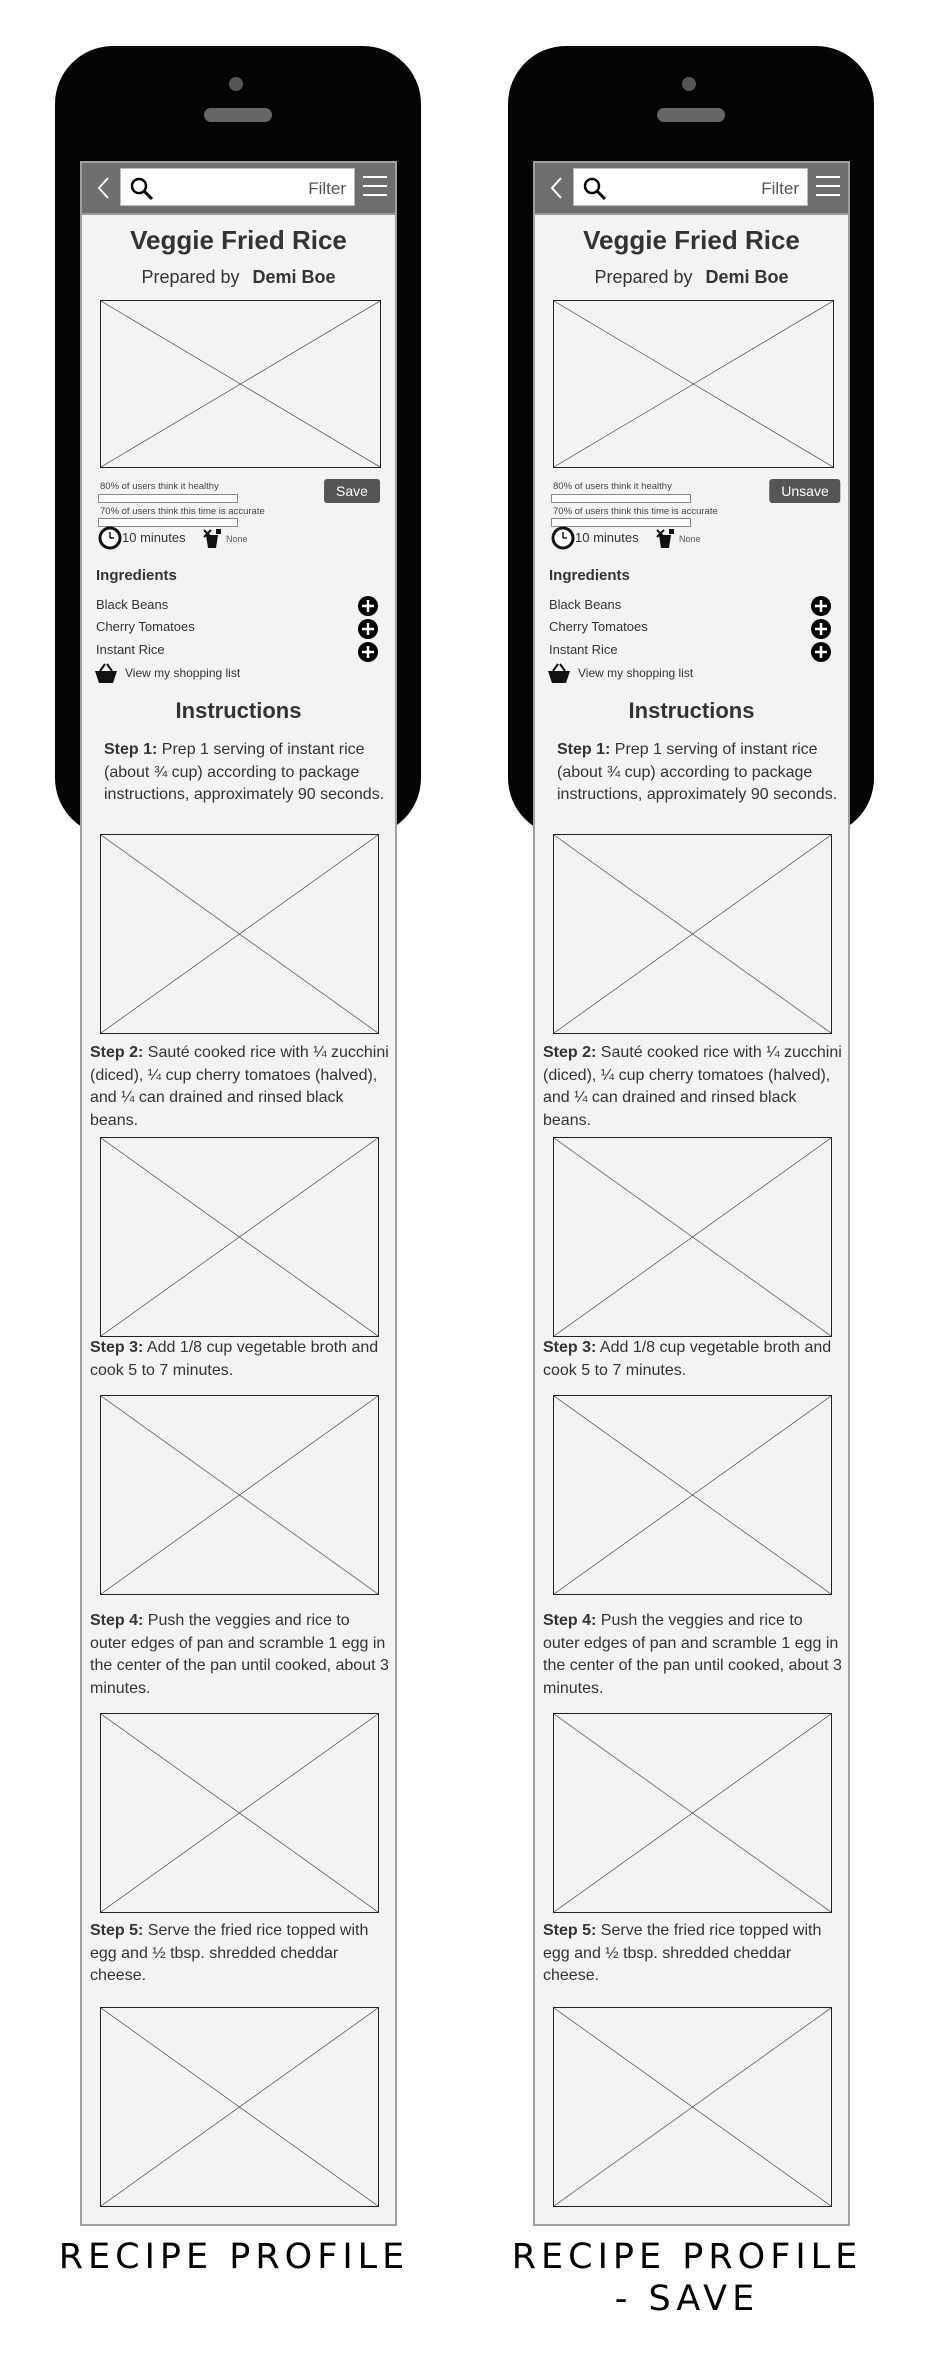 Image resolution: width=936 pixels, height=2376 pixels. What do you see at coordinates (805, 491) in the screenshot?
I see `save-button: Unsave` at bounding box center [805, 491].